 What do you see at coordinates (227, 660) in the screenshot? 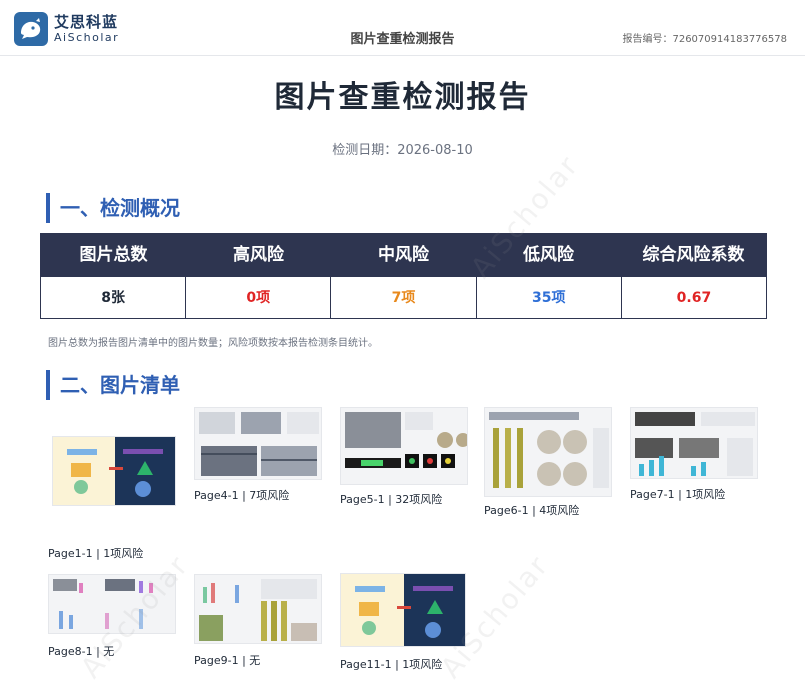
I see `image-caption: Page9-1 | 无` at bounding box center [227, 660].